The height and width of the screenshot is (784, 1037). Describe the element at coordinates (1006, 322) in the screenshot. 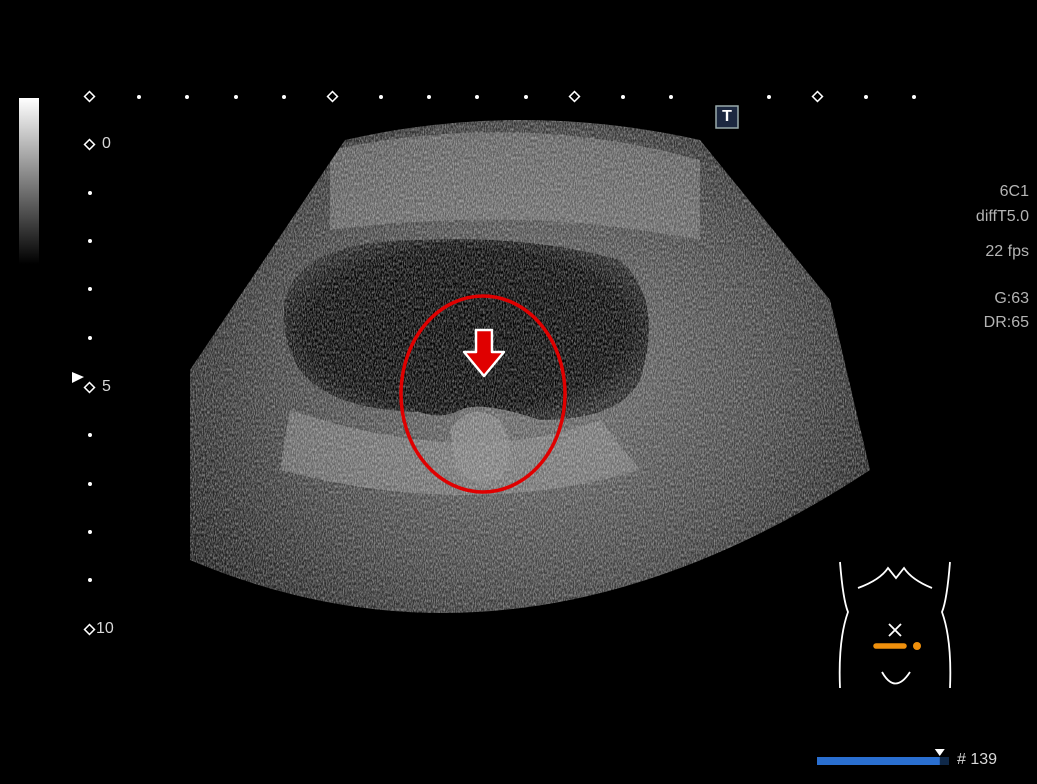

I see `dynamic-range-value: DR:65` at that location.